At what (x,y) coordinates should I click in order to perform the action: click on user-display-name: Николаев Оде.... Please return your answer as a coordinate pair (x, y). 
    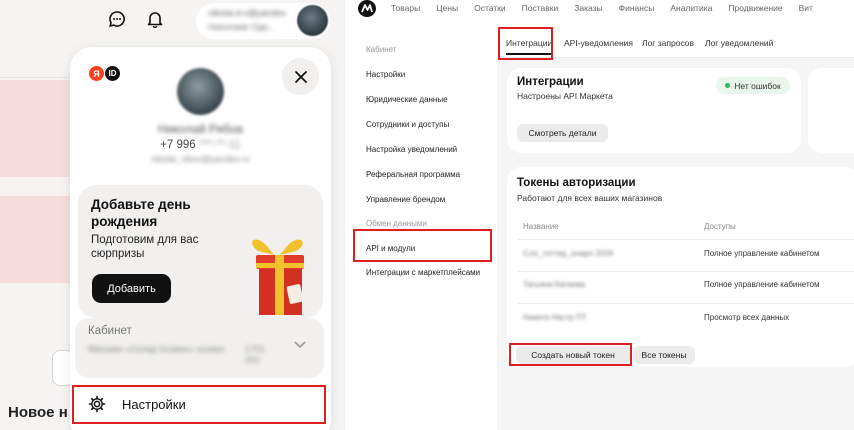
    Looking at the image, I should click on (242, 27).